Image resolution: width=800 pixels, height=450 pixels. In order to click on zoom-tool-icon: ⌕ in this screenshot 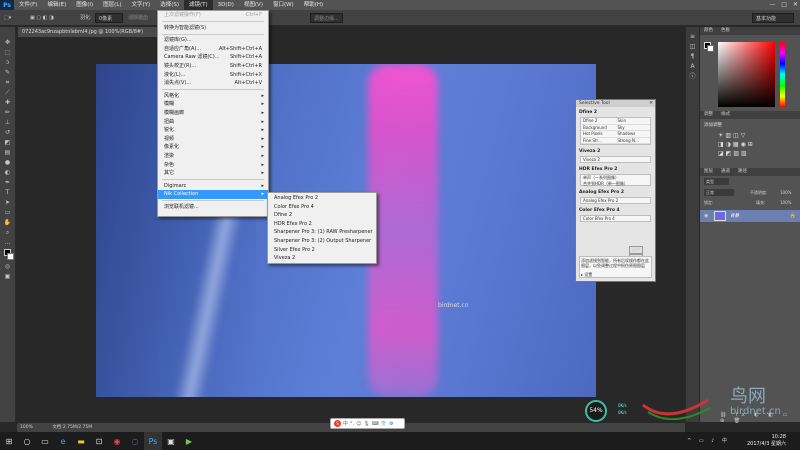, I will do `click(8, 233)`.